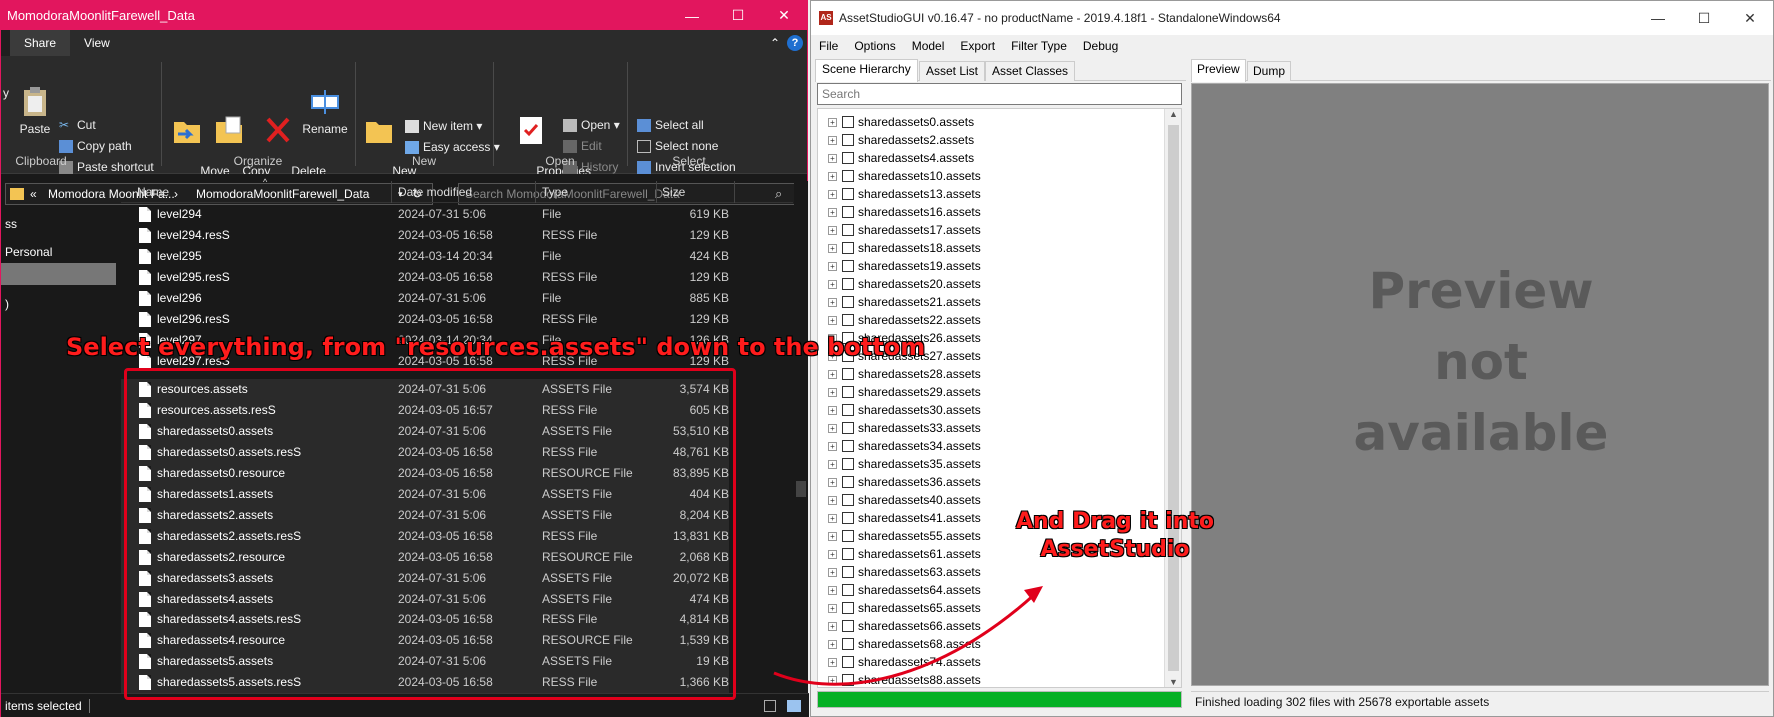 This screenshot has width=1774, height=717. What do you see at coordinates (1100, 46) in the screenshot?
I see `menu-debug: Debug` at bounding box center [1100, 46].